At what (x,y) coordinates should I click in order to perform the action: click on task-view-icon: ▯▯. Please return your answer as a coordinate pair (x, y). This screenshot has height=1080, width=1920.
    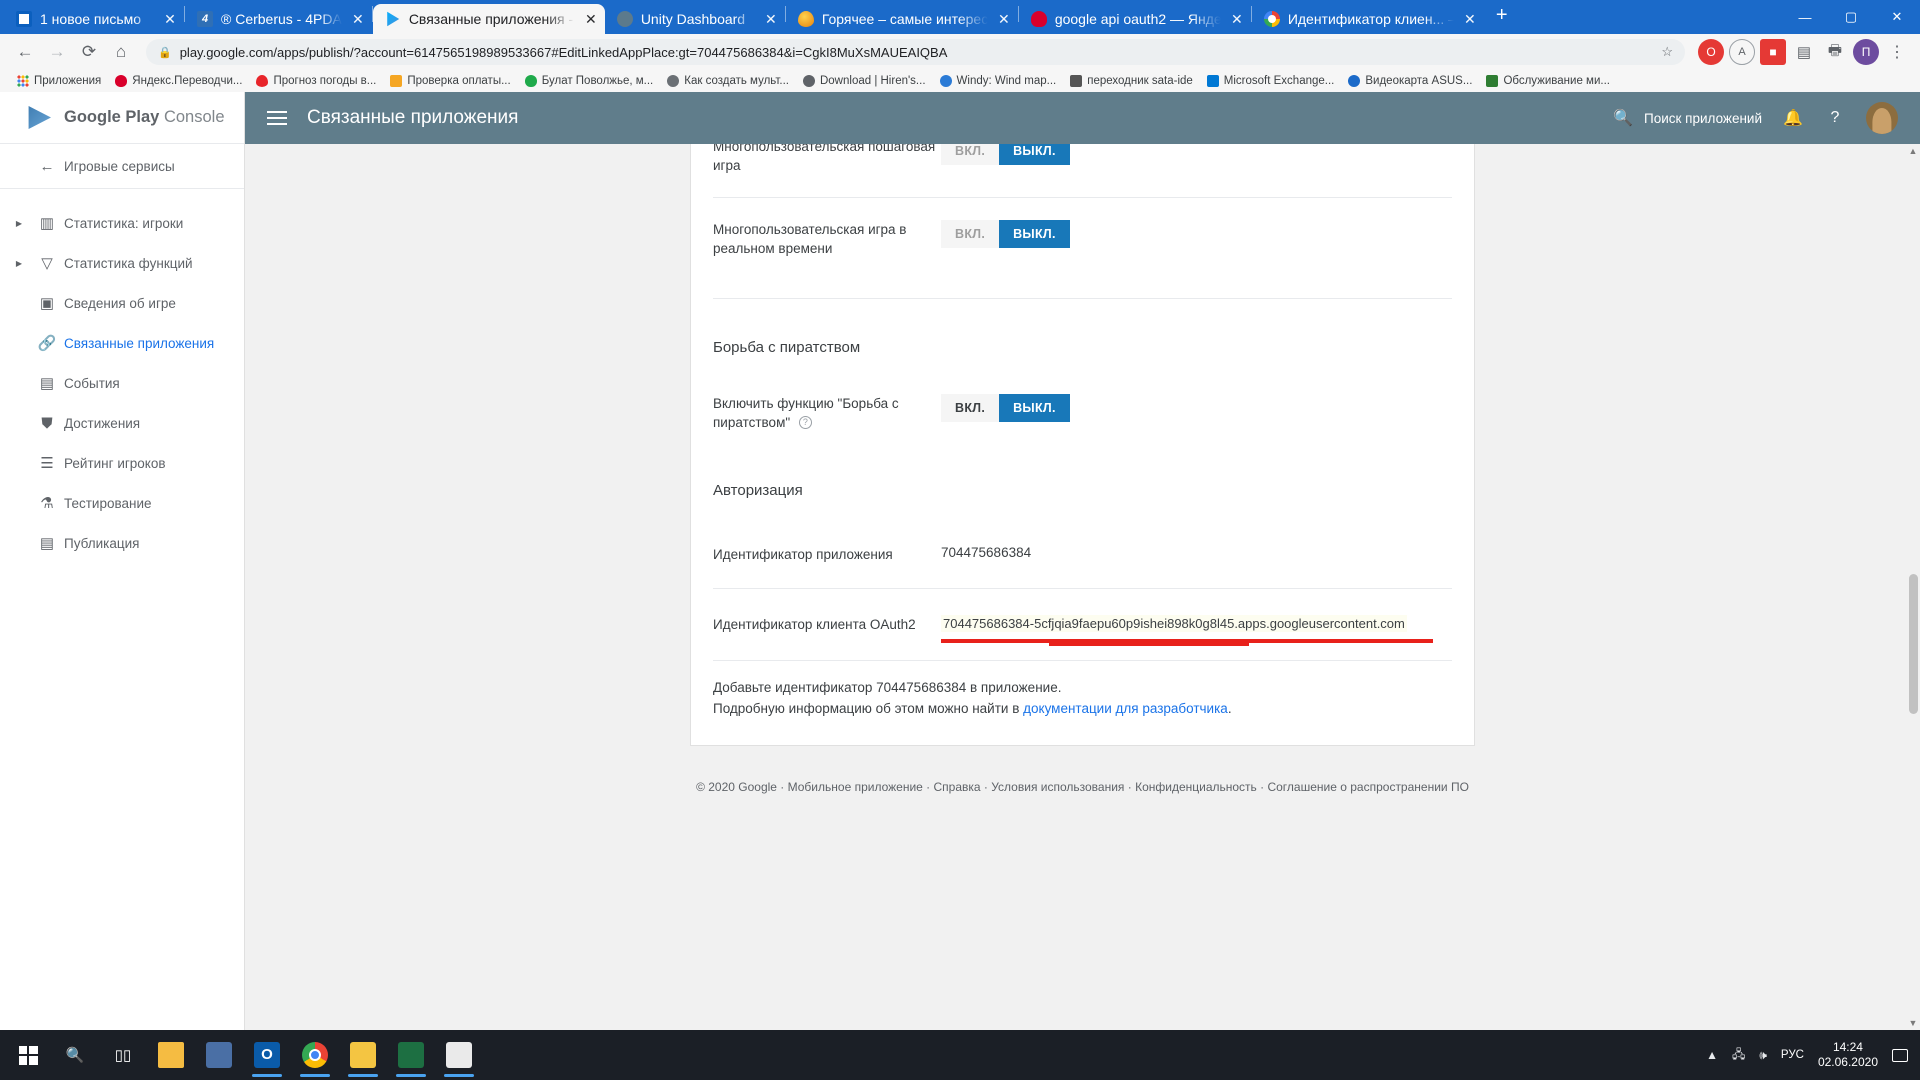
    Looking at the image, I should click on (123, 1055).